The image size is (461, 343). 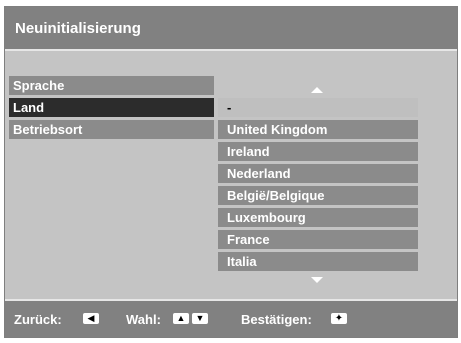 I want to click on down-arrow-key-icon: ▼, so click(x=200, y=318).